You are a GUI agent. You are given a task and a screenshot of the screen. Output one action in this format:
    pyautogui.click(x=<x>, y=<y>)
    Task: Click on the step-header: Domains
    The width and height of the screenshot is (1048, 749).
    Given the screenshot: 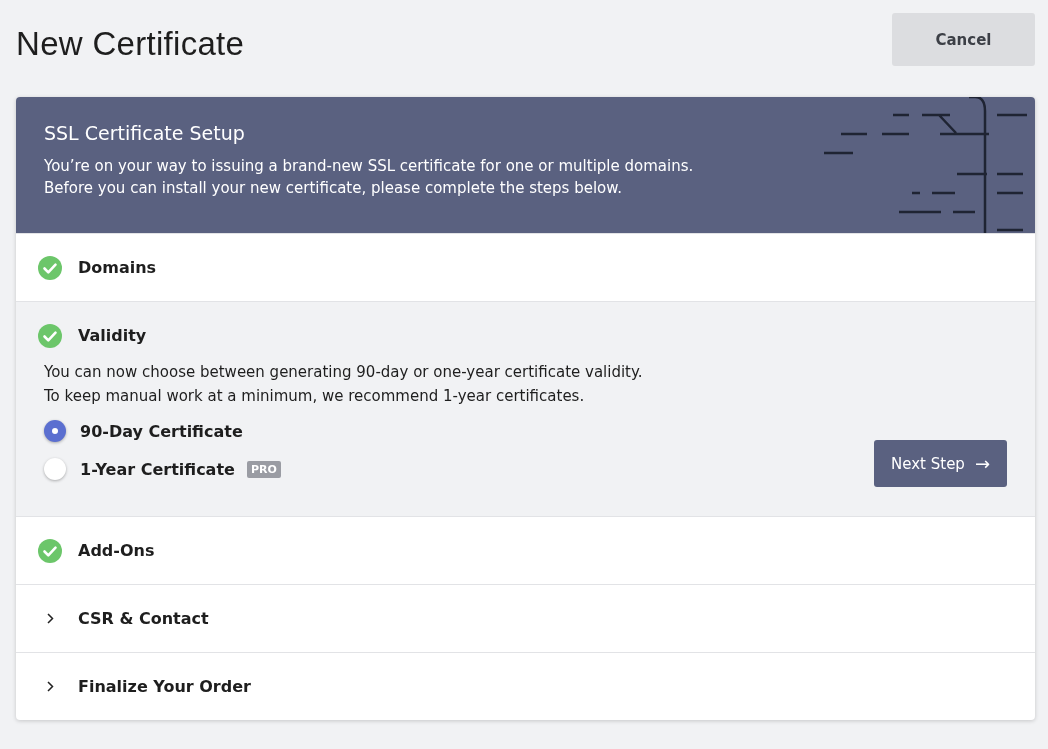 What is the action you would take?
    pyautogui.click(x=525, y=267)
    